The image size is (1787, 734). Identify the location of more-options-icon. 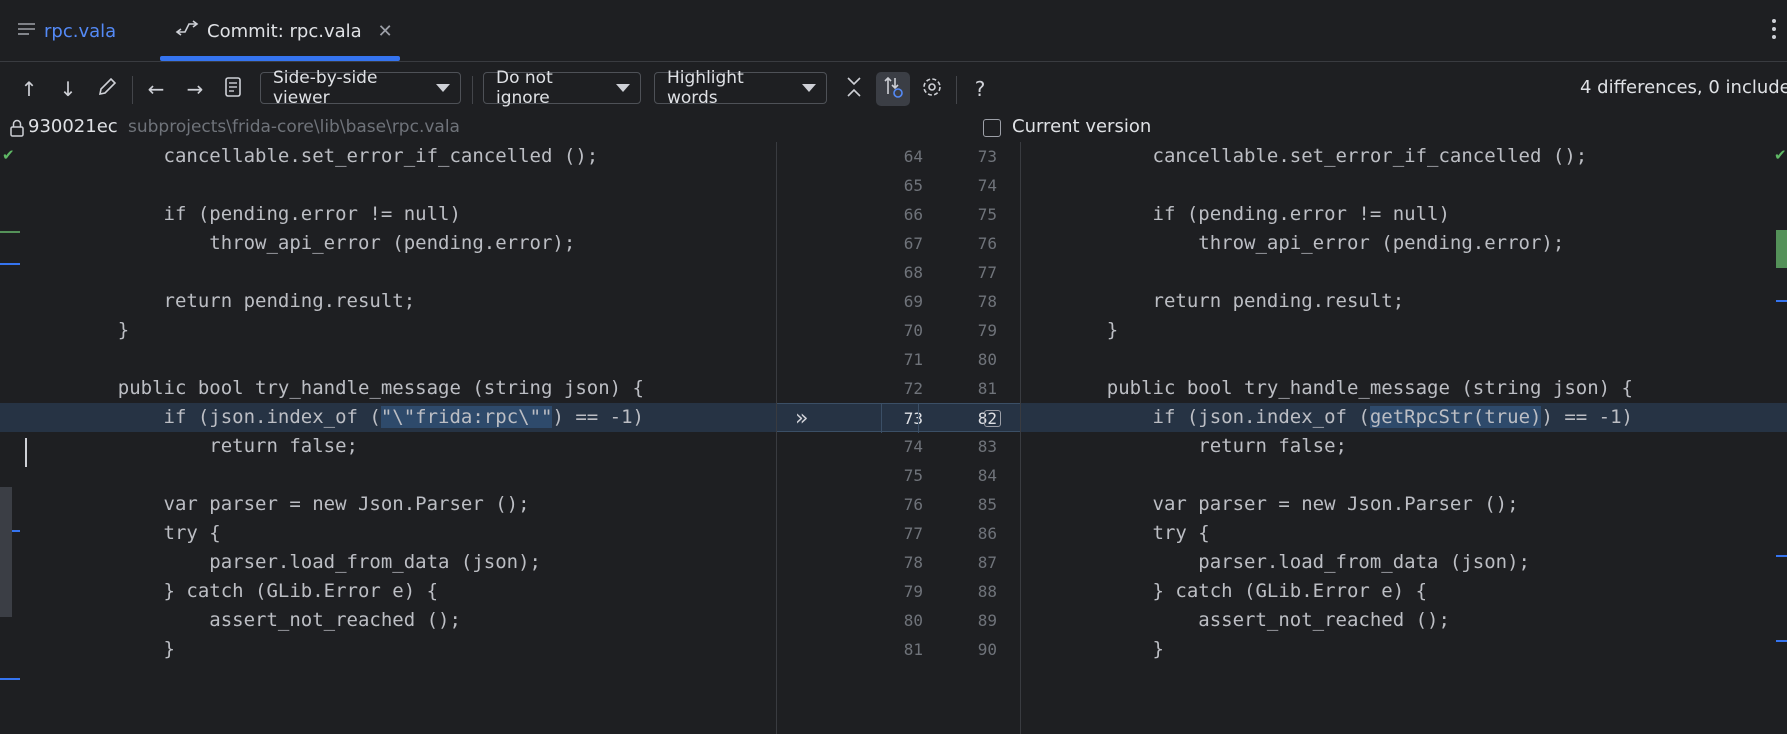
(1774, 31).